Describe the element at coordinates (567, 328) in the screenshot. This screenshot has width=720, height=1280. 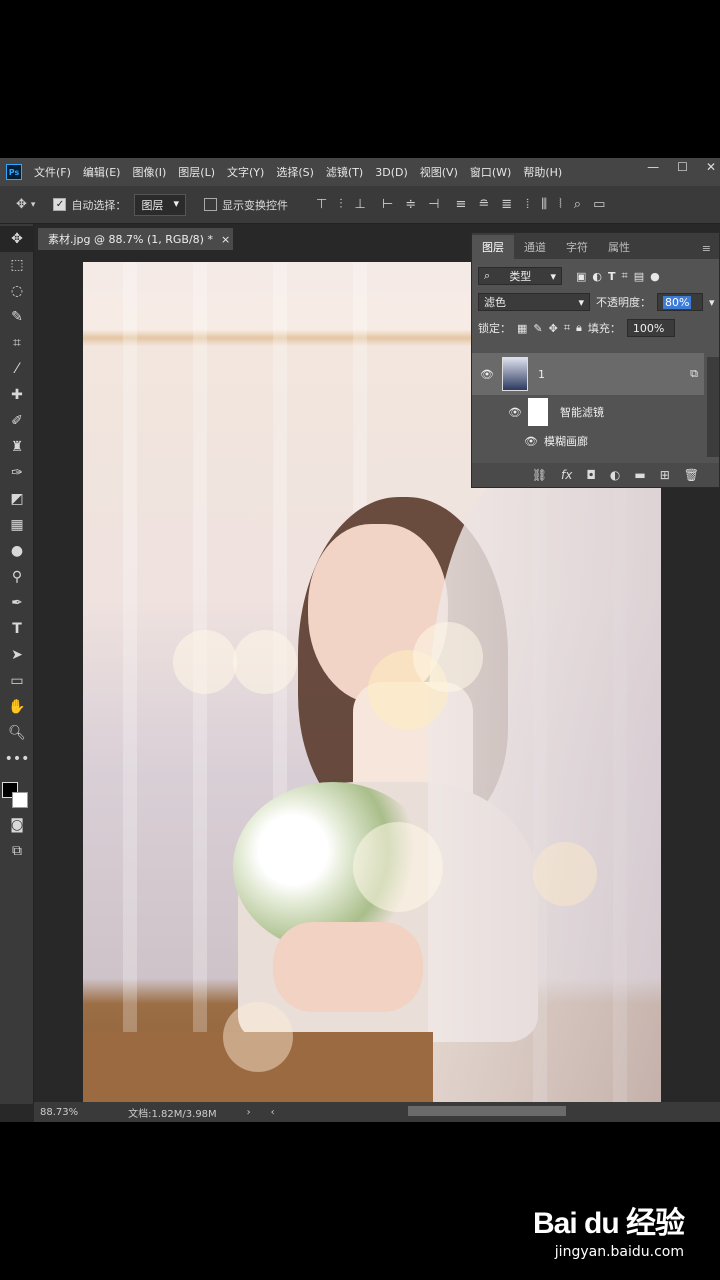
I see `lock-artboard-icon: ⌗` at that location.